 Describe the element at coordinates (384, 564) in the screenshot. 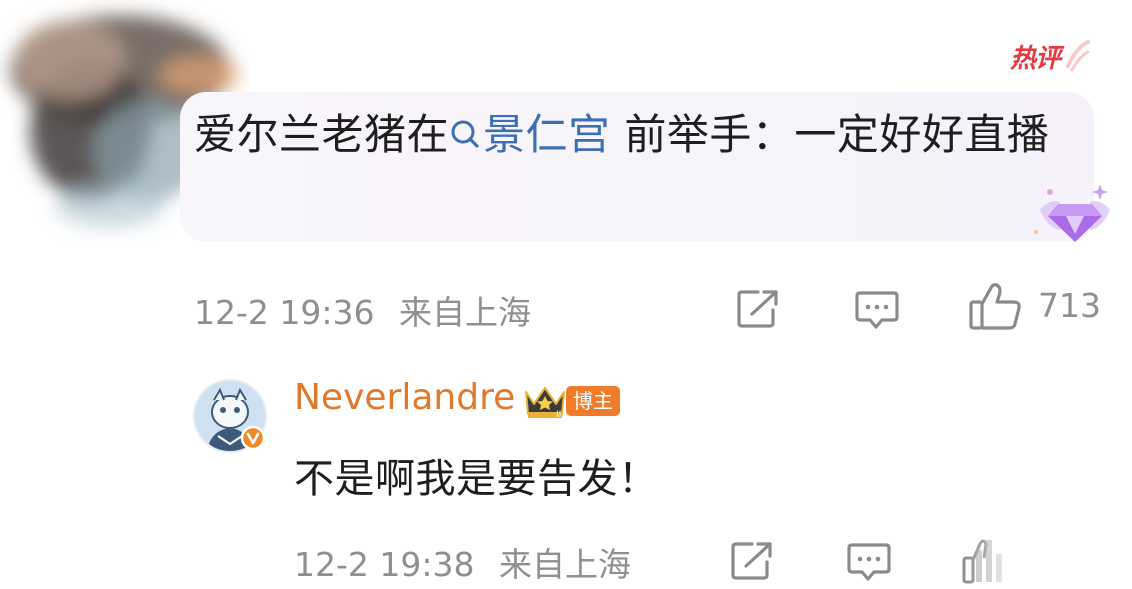

I see `reply-time: 12-2 19:38` at that location.